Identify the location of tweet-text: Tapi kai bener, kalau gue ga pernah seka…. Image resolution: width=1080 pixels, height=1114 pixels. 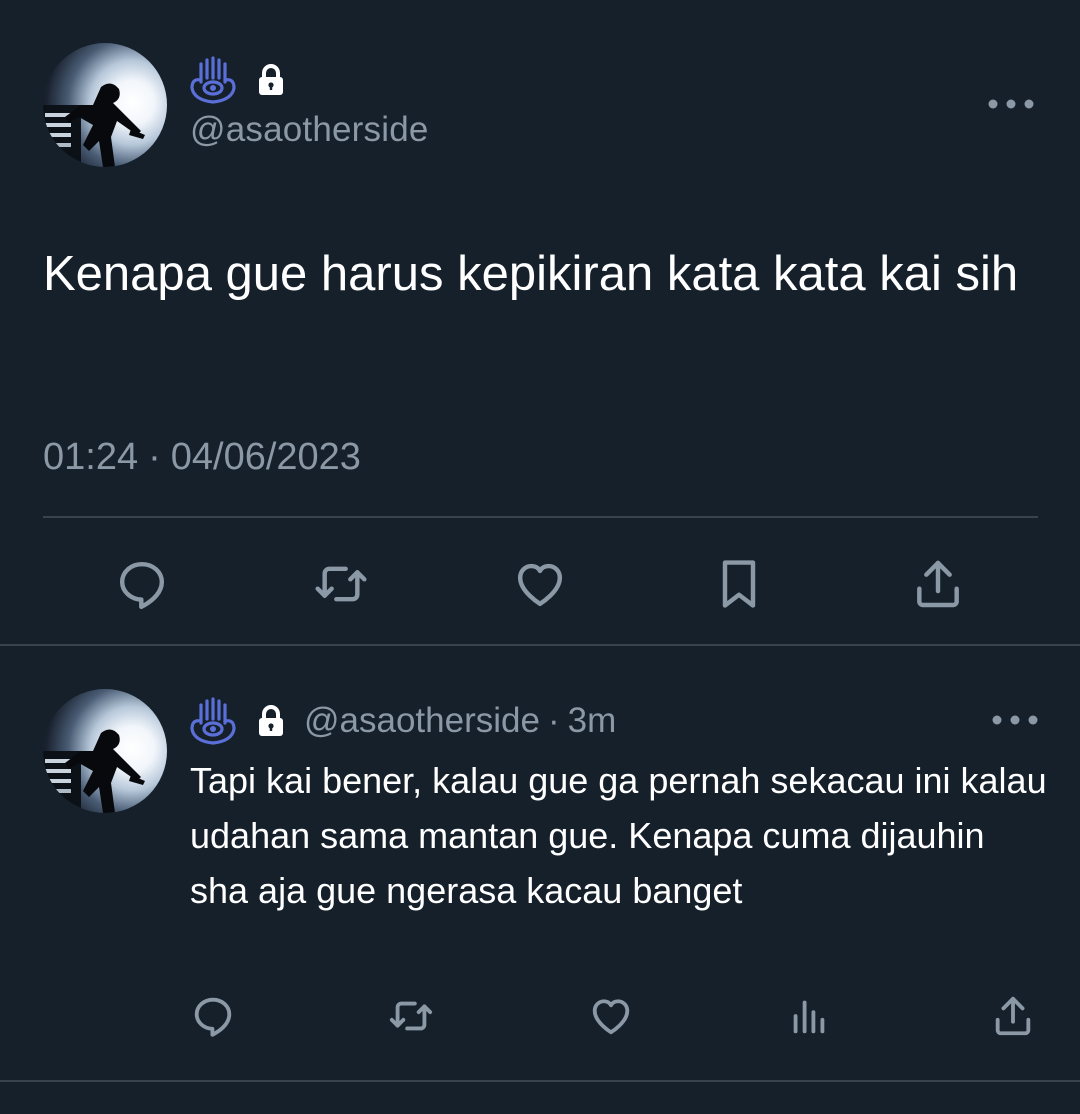
(618, 835).